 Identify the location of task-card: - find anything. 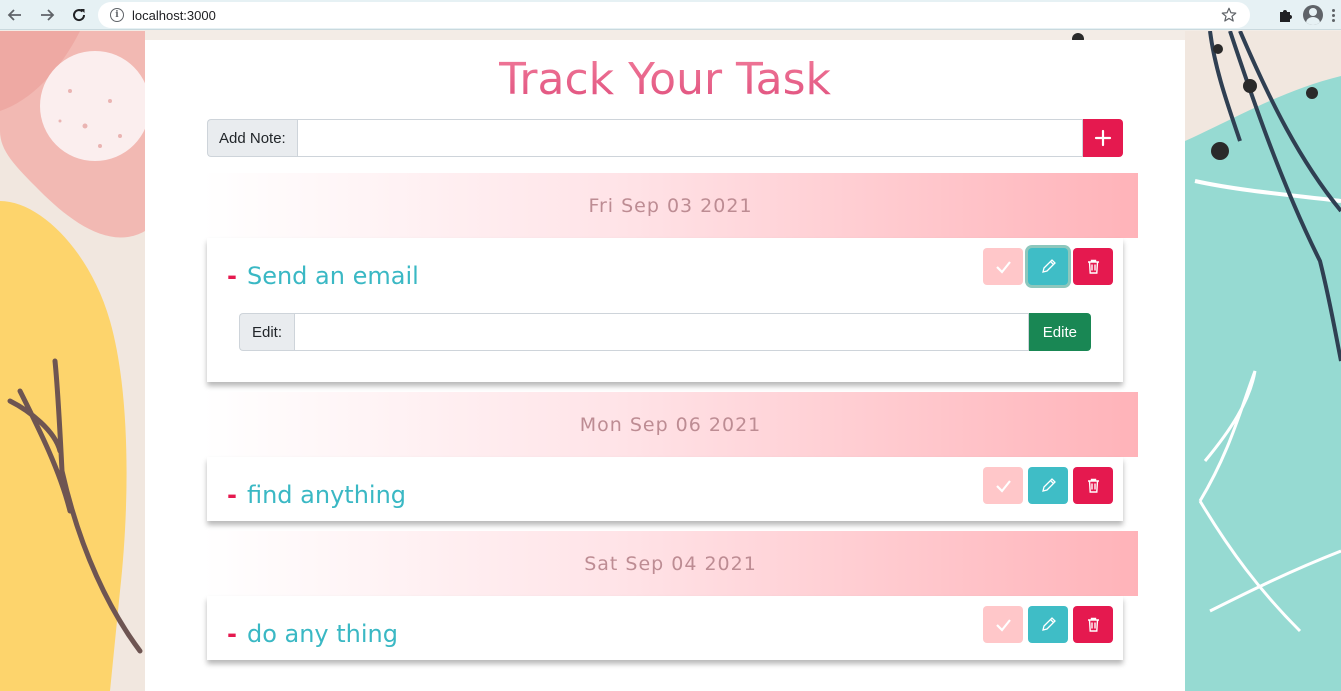
(665, 489).